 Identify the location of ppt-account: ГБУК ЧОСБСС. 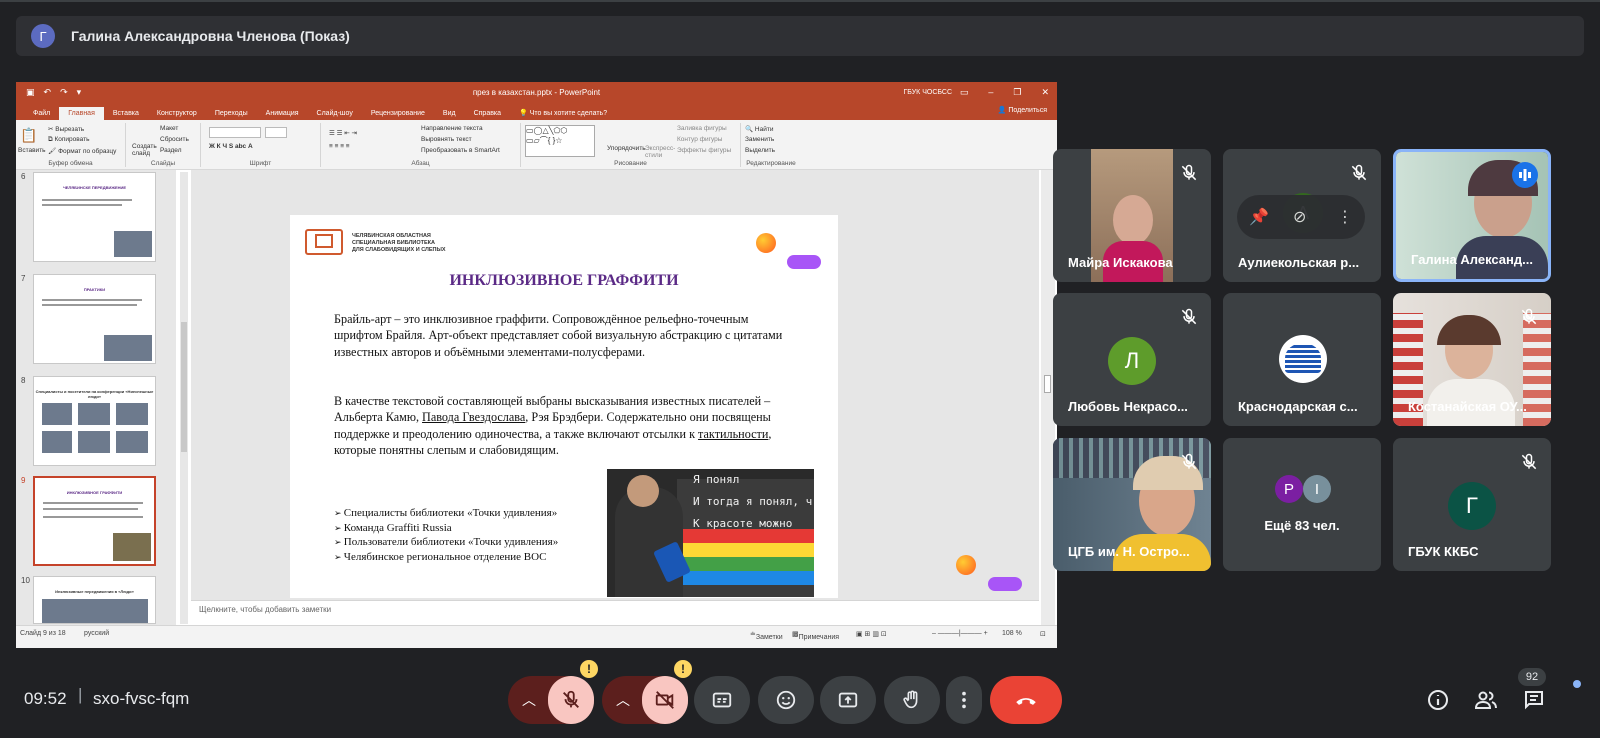
(928, 92).